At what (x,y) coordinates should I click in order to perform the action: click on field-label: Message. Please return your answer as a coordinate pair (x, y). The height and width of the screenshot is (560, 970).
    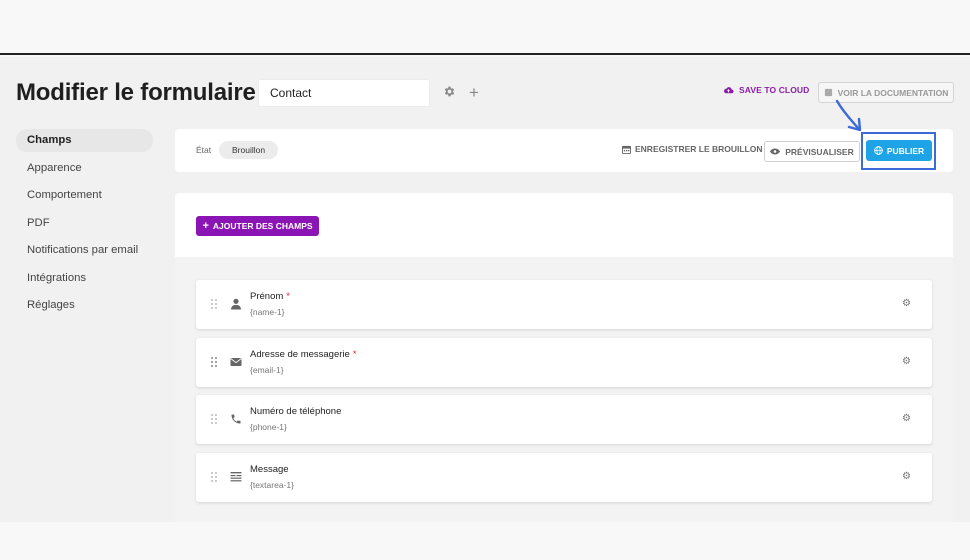
    Looking at the image, I should click on (271, 469).